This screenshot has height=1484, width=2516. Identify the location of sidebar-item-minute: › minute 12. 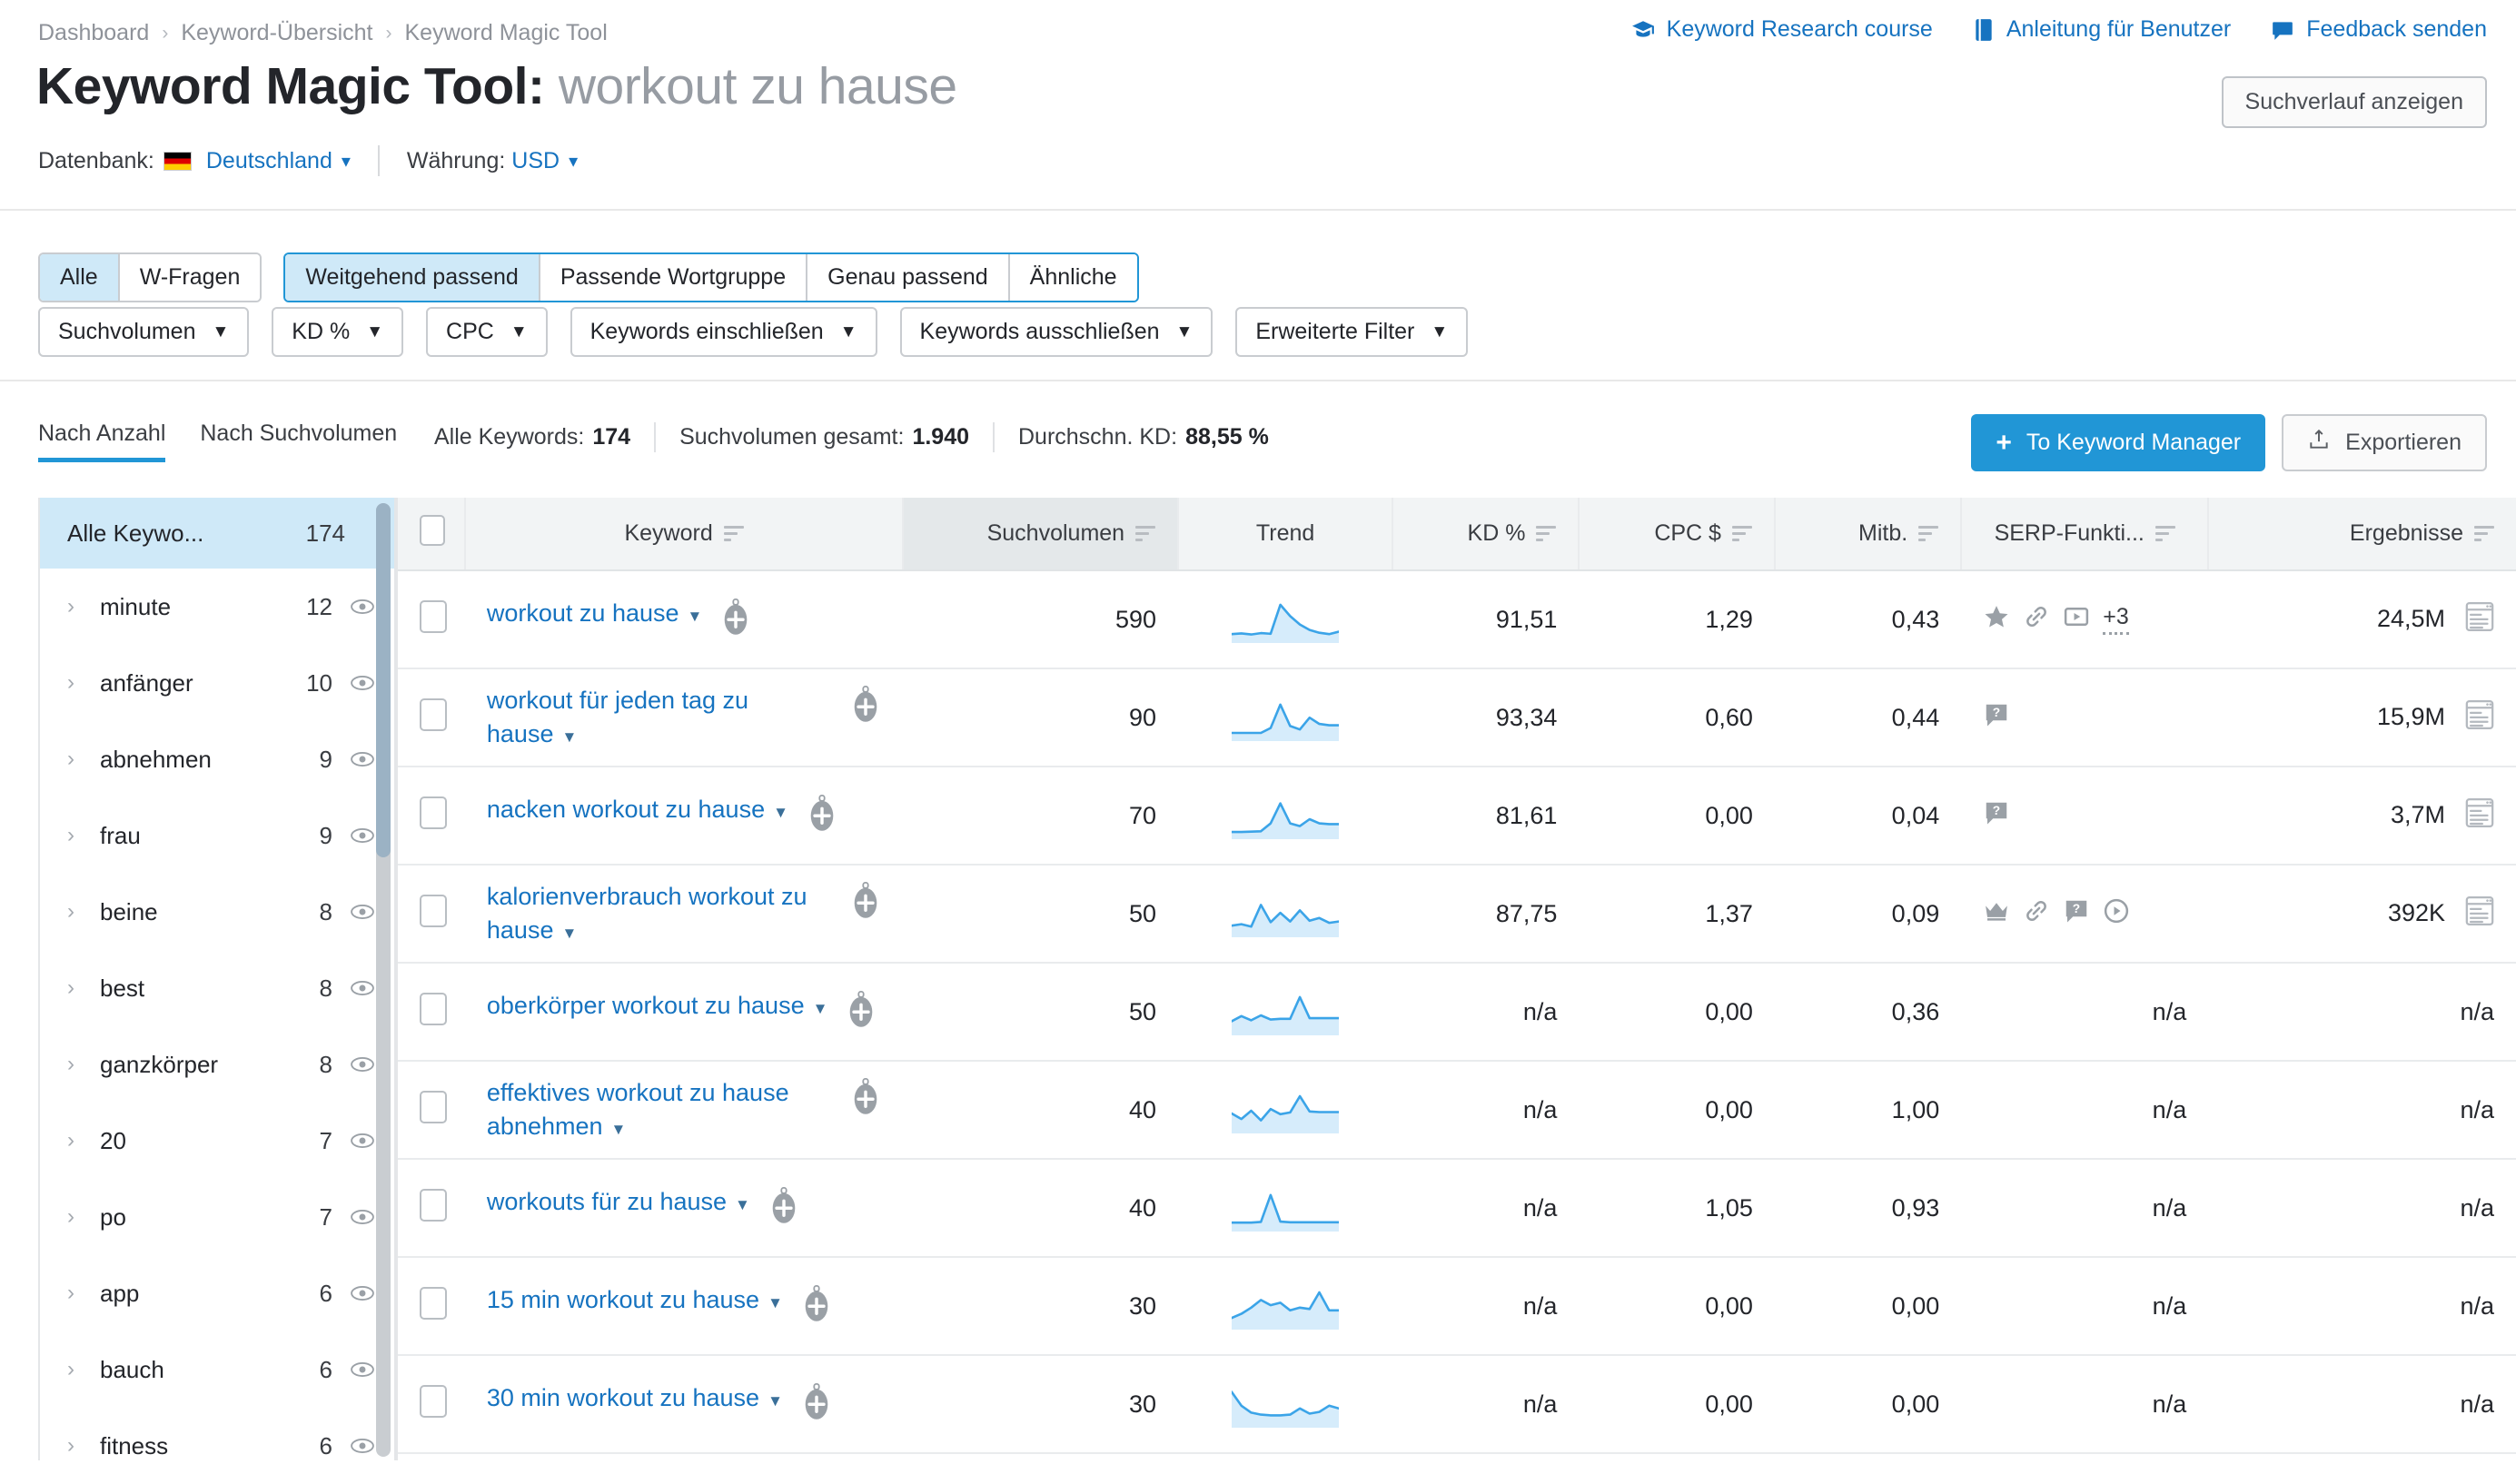
(217, 607).